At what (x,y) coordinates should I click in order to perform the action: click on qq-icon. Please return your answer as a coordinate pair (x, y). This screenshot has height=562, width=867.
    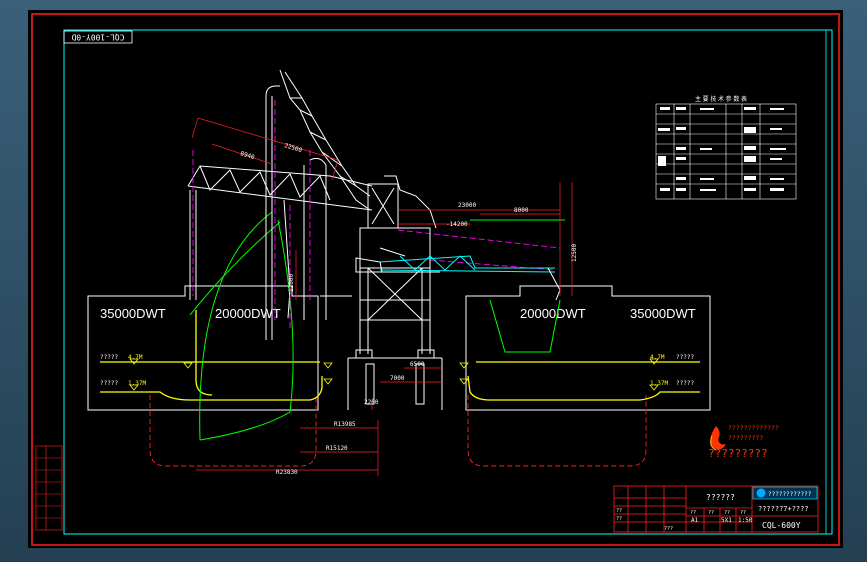
    Looking at the image, I should click on (761, 493).